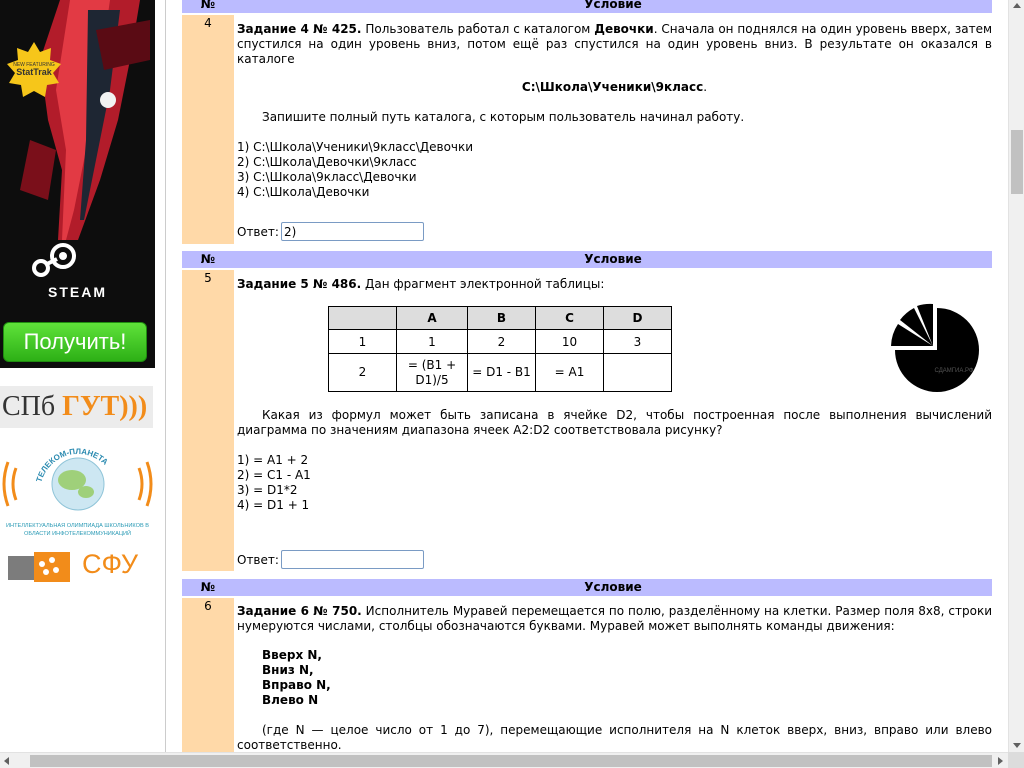 The image size is (1024, 768). What do you see at coordinates (77, 482) in the screenshot?
I see `telecom-planet-logo: ТЕЛЕКОМ-ПЛАНЕТА` at bounding box center [77, 482].